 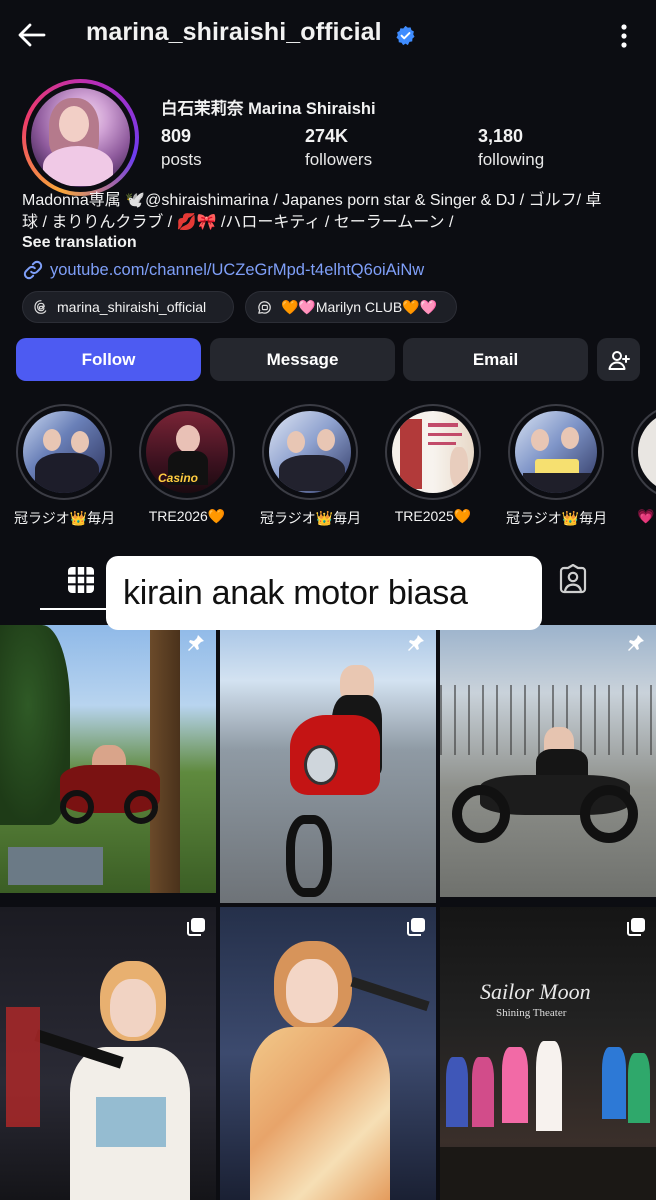 I want to click on follow-button: Follow, so click(x=108, y=359).